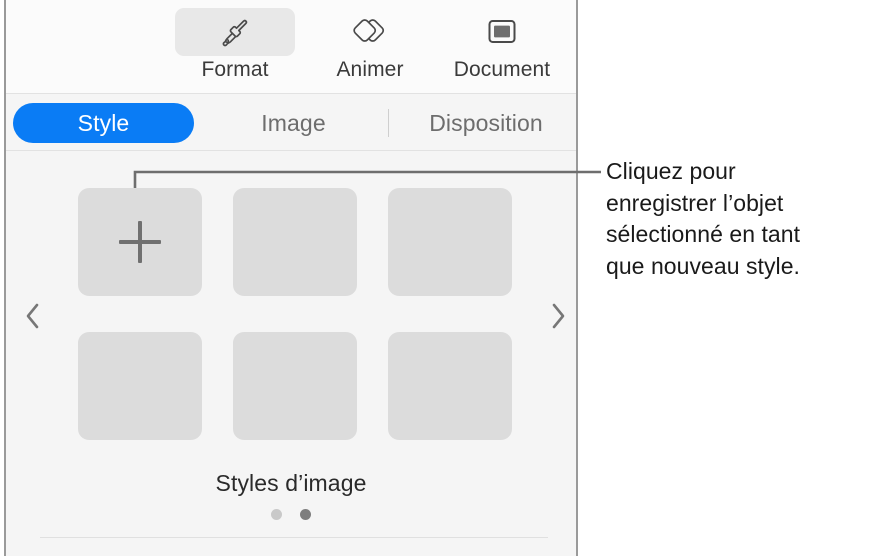 This screenshot has height=556, width=878. Describe the element at coordinates (235, 32) in the screenshot. I see `paintbrush-icon` at that location.